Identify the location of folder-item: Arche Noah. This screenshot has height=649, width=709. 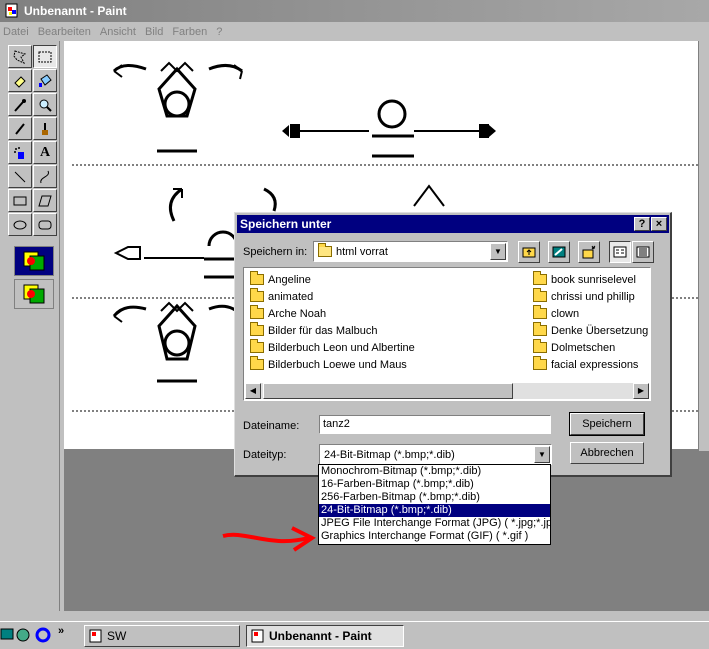
(288, 313).